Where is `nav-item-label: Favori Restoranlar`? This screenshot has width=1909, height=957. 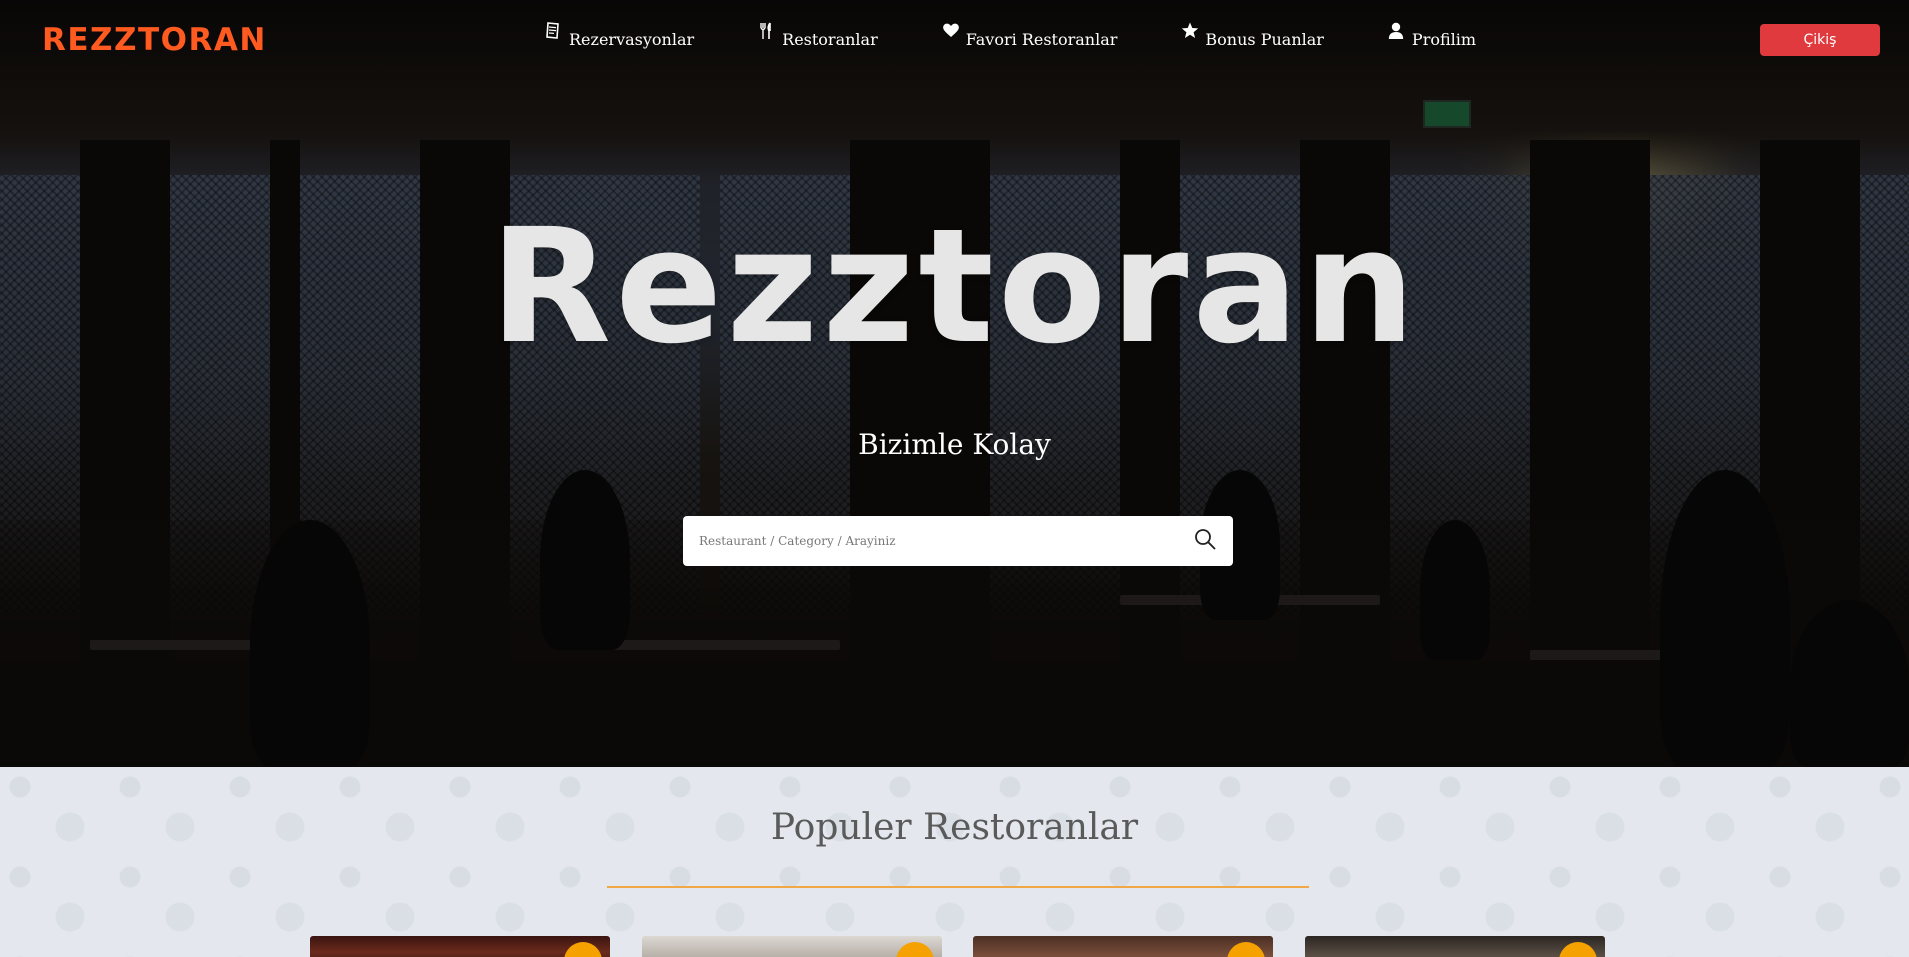
nav-item-label: Favori Restoranlar is located at coordinates (1041, 39).